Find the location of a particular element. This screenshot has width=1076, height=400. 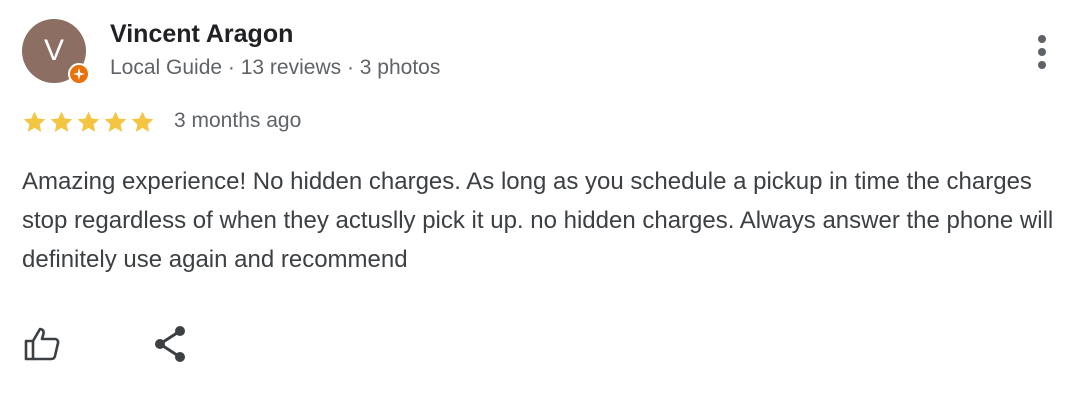

avatar-letter: V is located at coordinates (53, 50).